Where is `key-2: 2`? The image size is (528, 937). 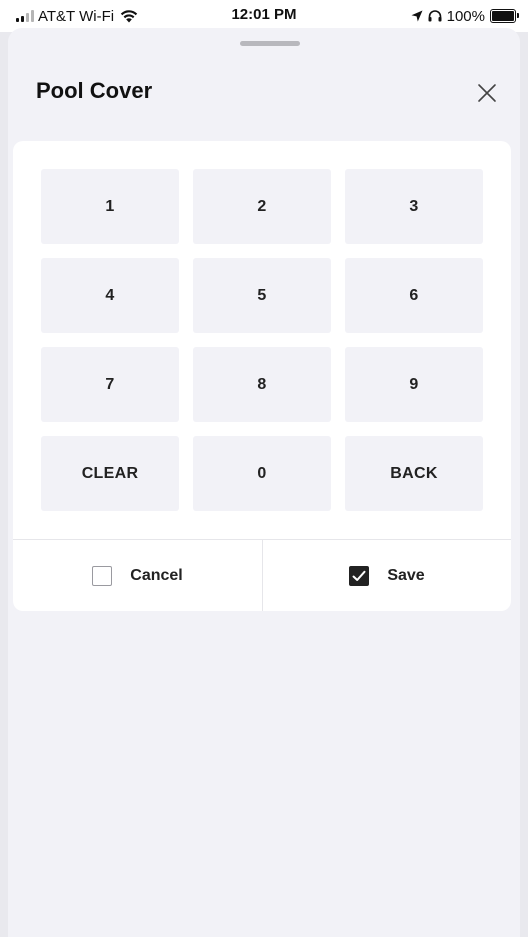 key-2: 2 is located at coordinates (262, 206).